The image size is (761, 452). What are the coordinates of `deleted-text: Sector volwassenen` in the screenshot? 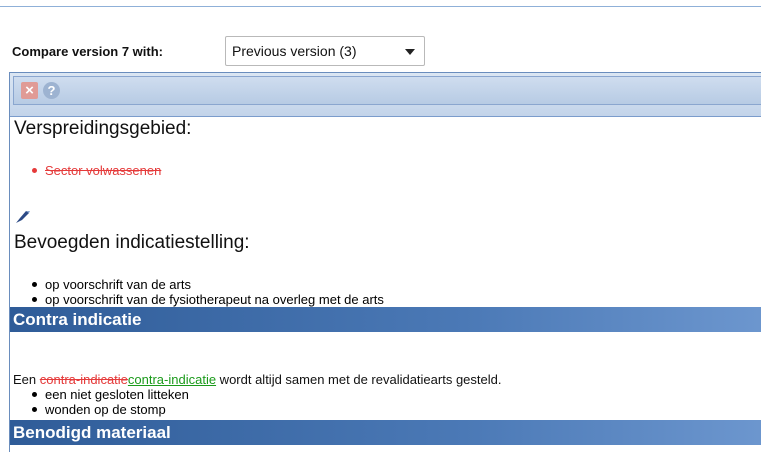 It's located at (103, 170).